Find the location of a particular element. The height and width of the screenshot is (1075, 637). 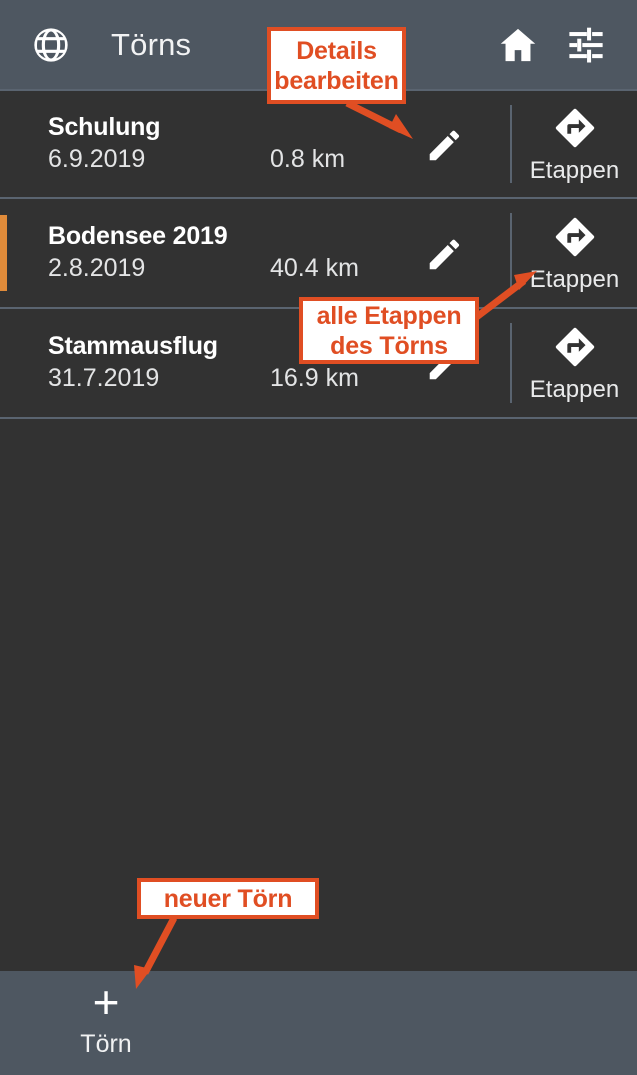

table-row: Stammausflug 31.7.2019 16.9 km Etappen is located at coordinates (318, 364).